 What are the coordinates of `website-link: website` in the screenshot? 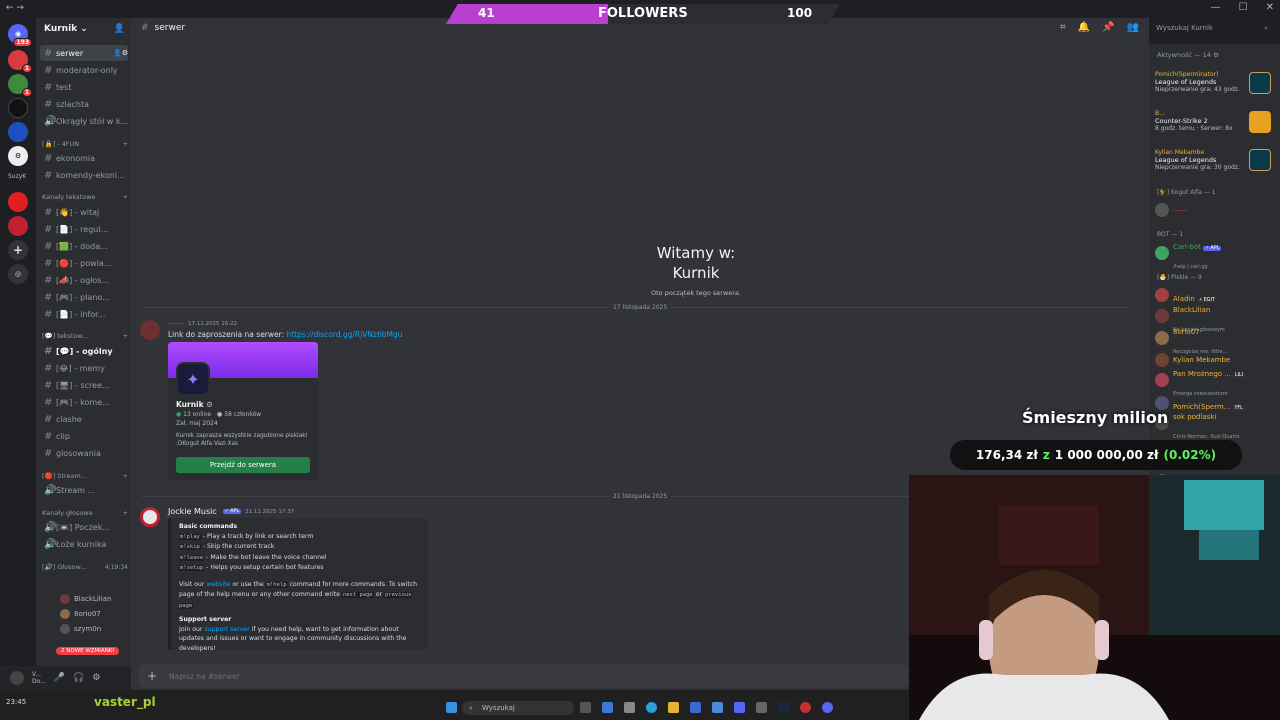 It's located at (218, 584).